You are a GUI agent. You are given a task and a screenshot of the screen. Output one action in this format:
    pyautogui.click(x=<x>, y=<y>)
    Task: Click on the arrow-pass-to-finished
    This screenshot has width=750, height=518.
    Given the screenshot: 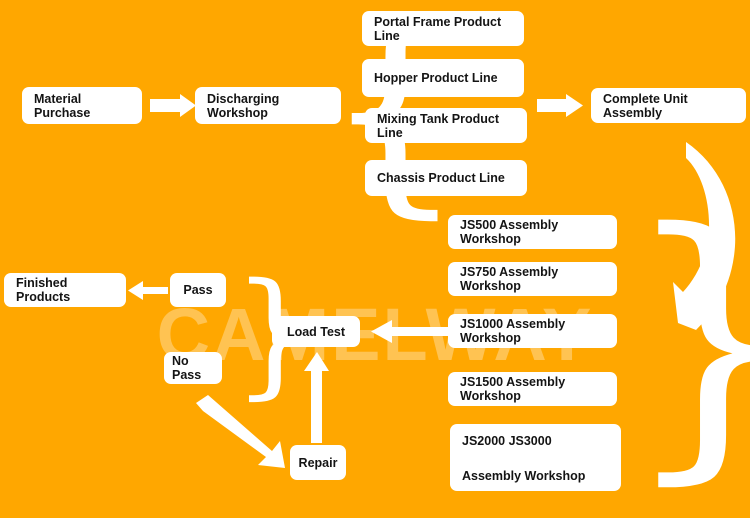 What is the action you would take?
    pyautogui.click(x=148, y=290)
    